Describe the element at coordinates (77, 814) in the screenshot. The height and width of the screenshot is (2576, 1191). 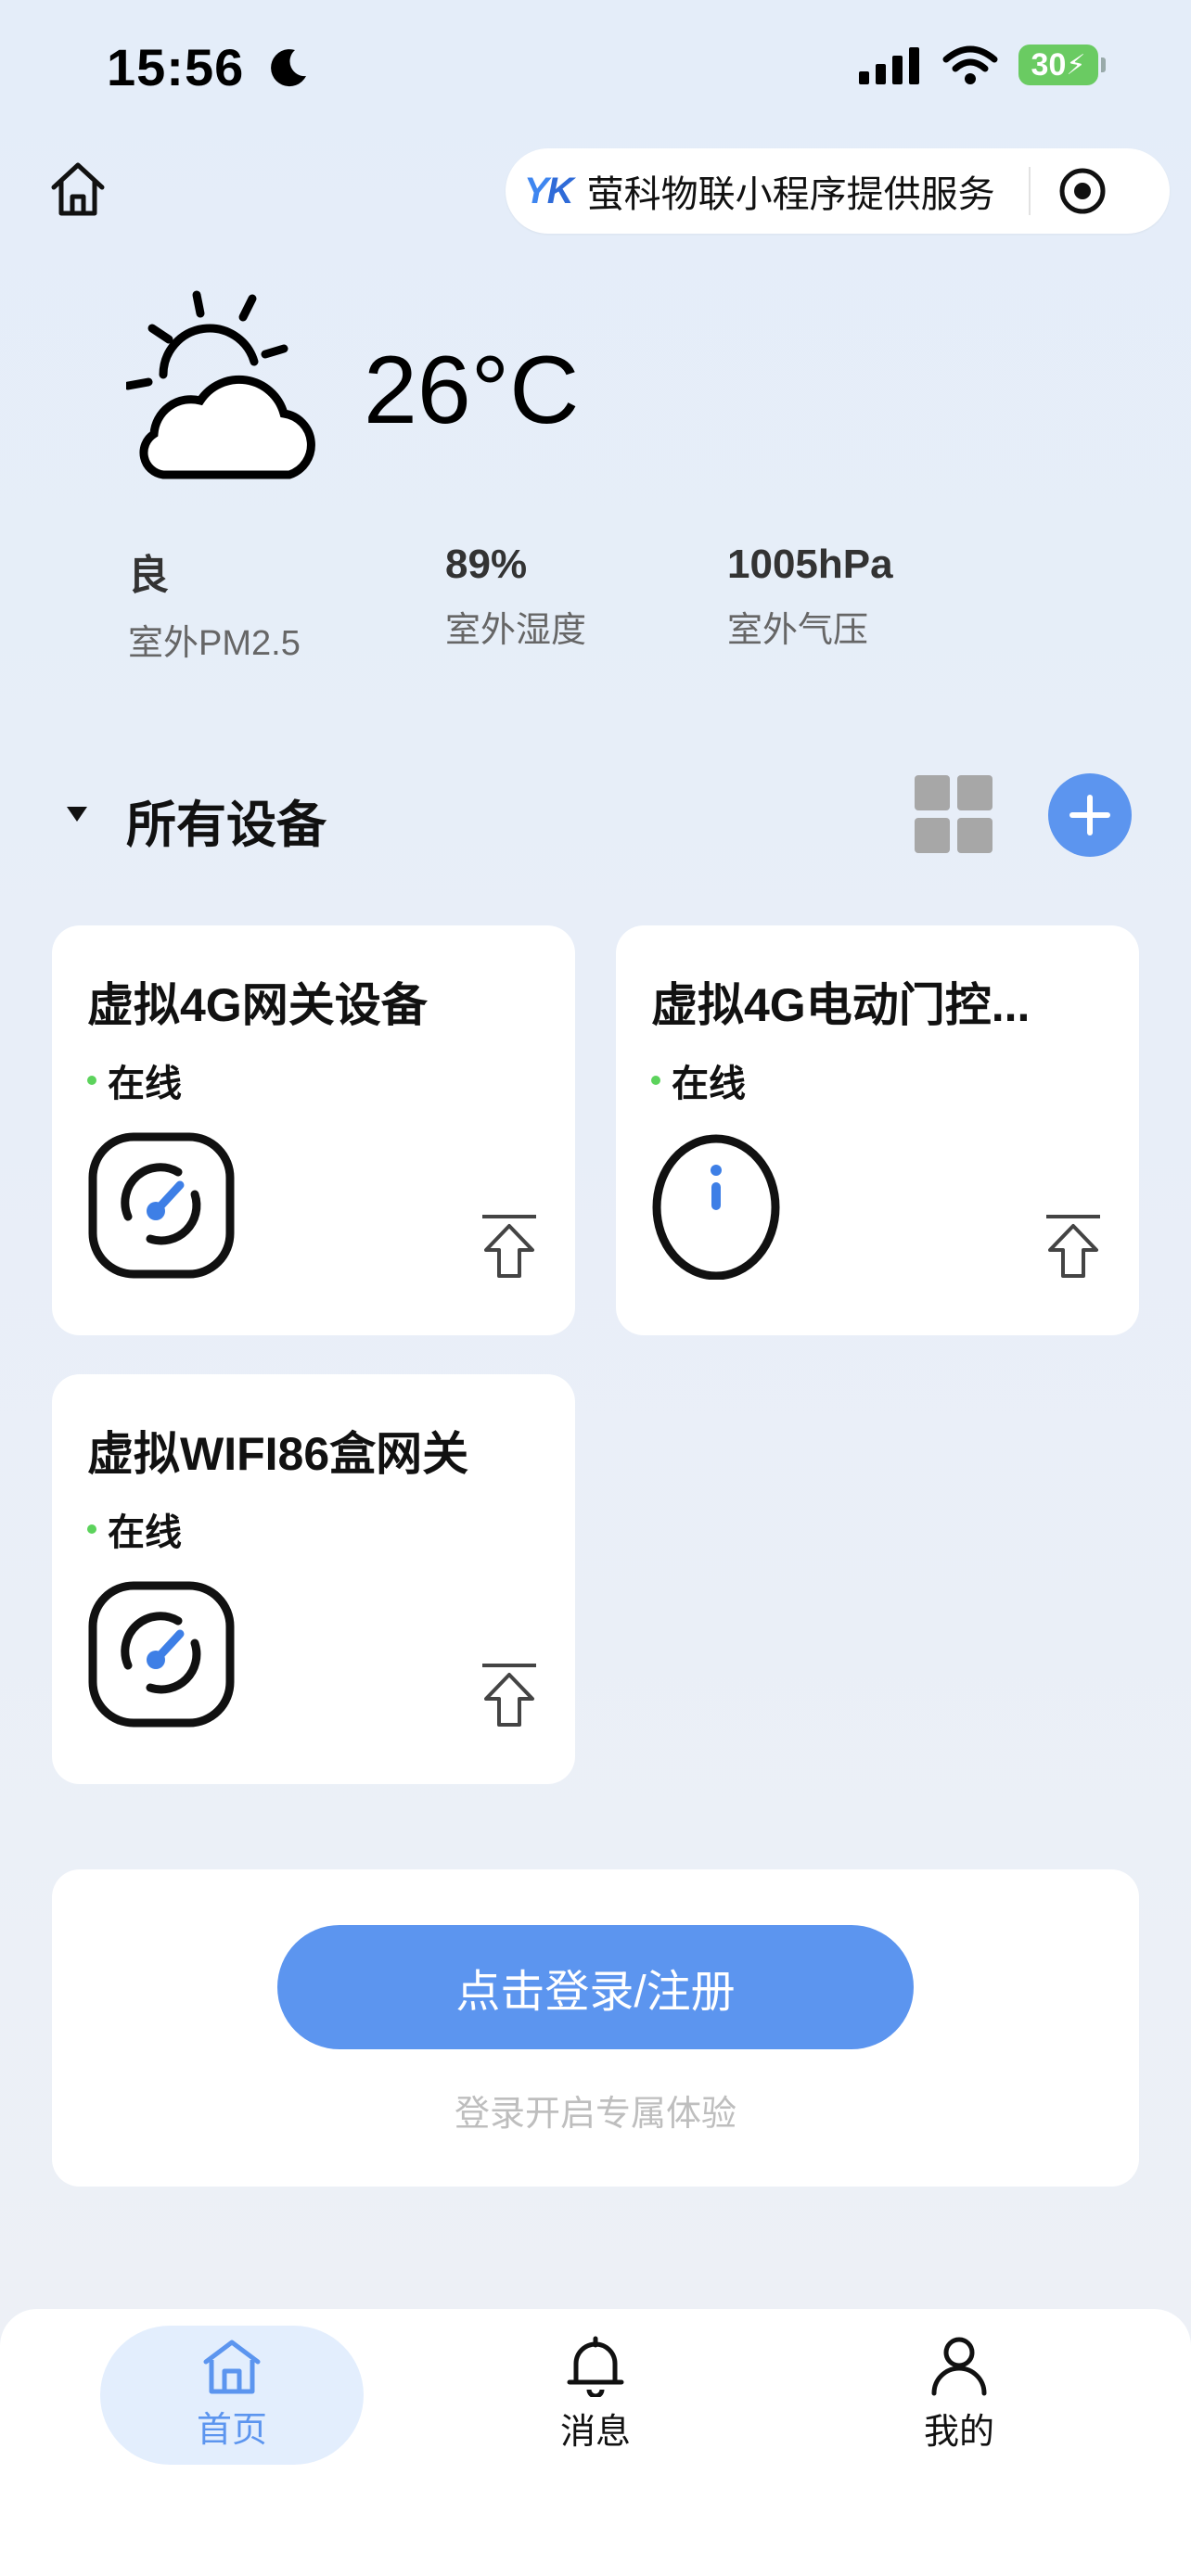
I see `collapse-triangle-icon` at that location.